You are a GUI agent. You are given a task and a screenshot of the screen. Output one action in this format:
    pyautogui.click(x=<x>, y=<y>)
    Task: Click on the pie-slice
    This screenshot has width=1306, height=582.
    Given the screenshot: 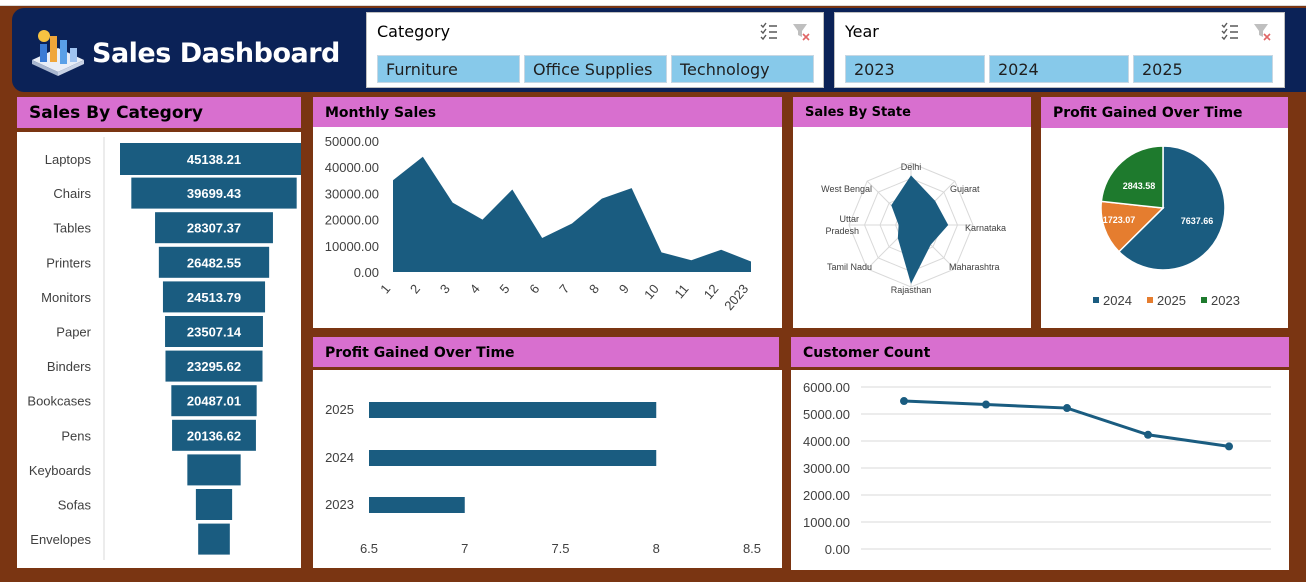 What is the action you would take?
    pyautogui.click(x=1132, y=177)
    